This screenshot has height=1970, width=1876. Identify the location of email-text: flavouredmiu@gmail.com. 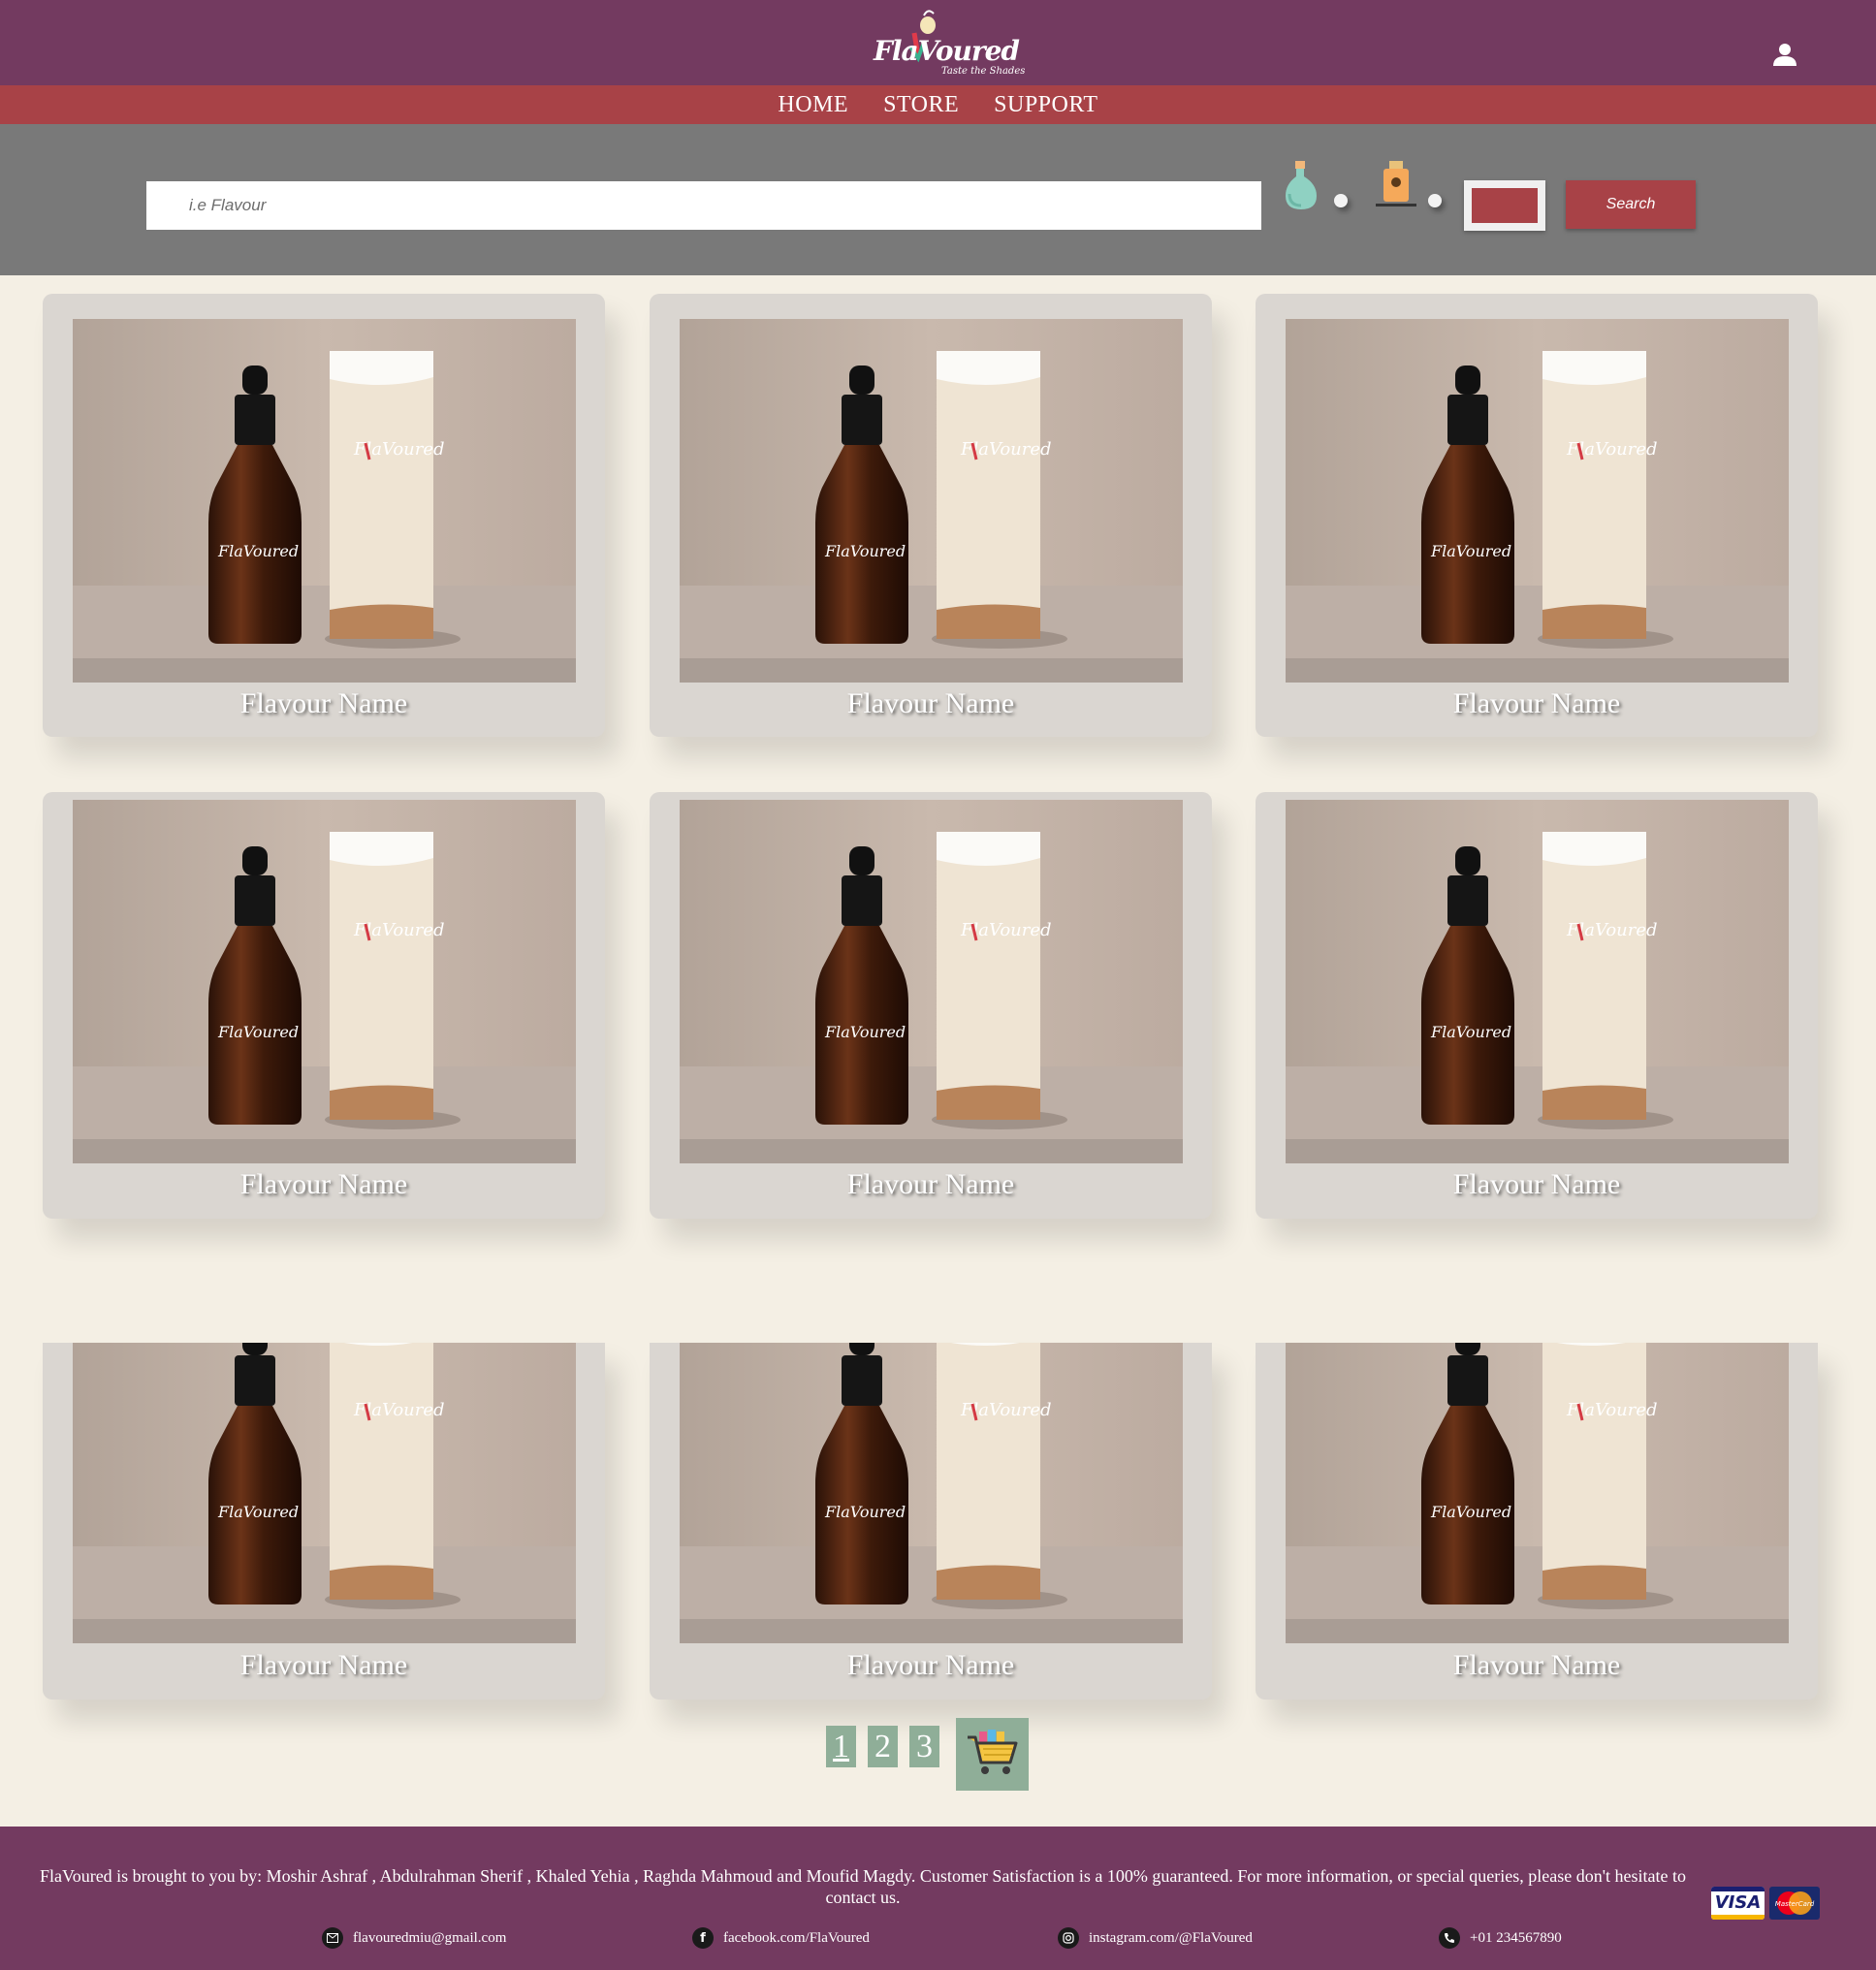
(430, 1937).